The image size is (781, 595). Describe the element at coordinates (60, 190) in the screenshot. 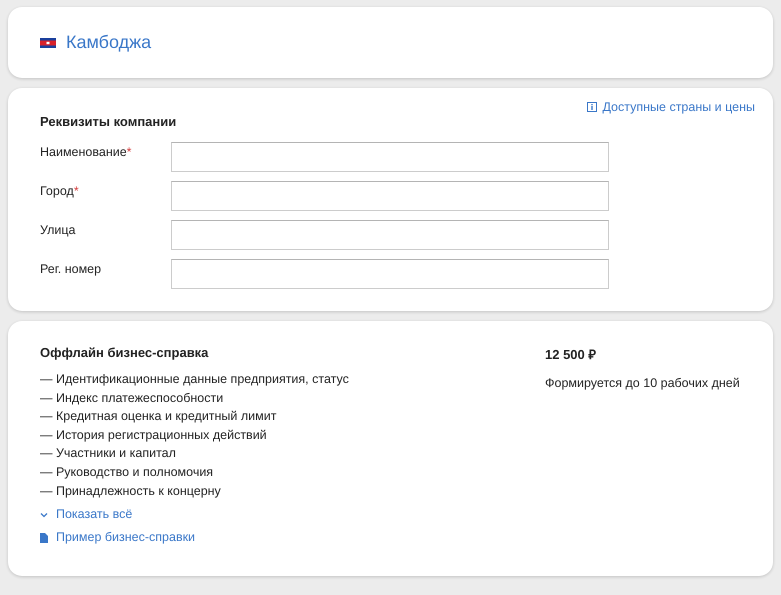

I see `field-label: Город*` at that location.